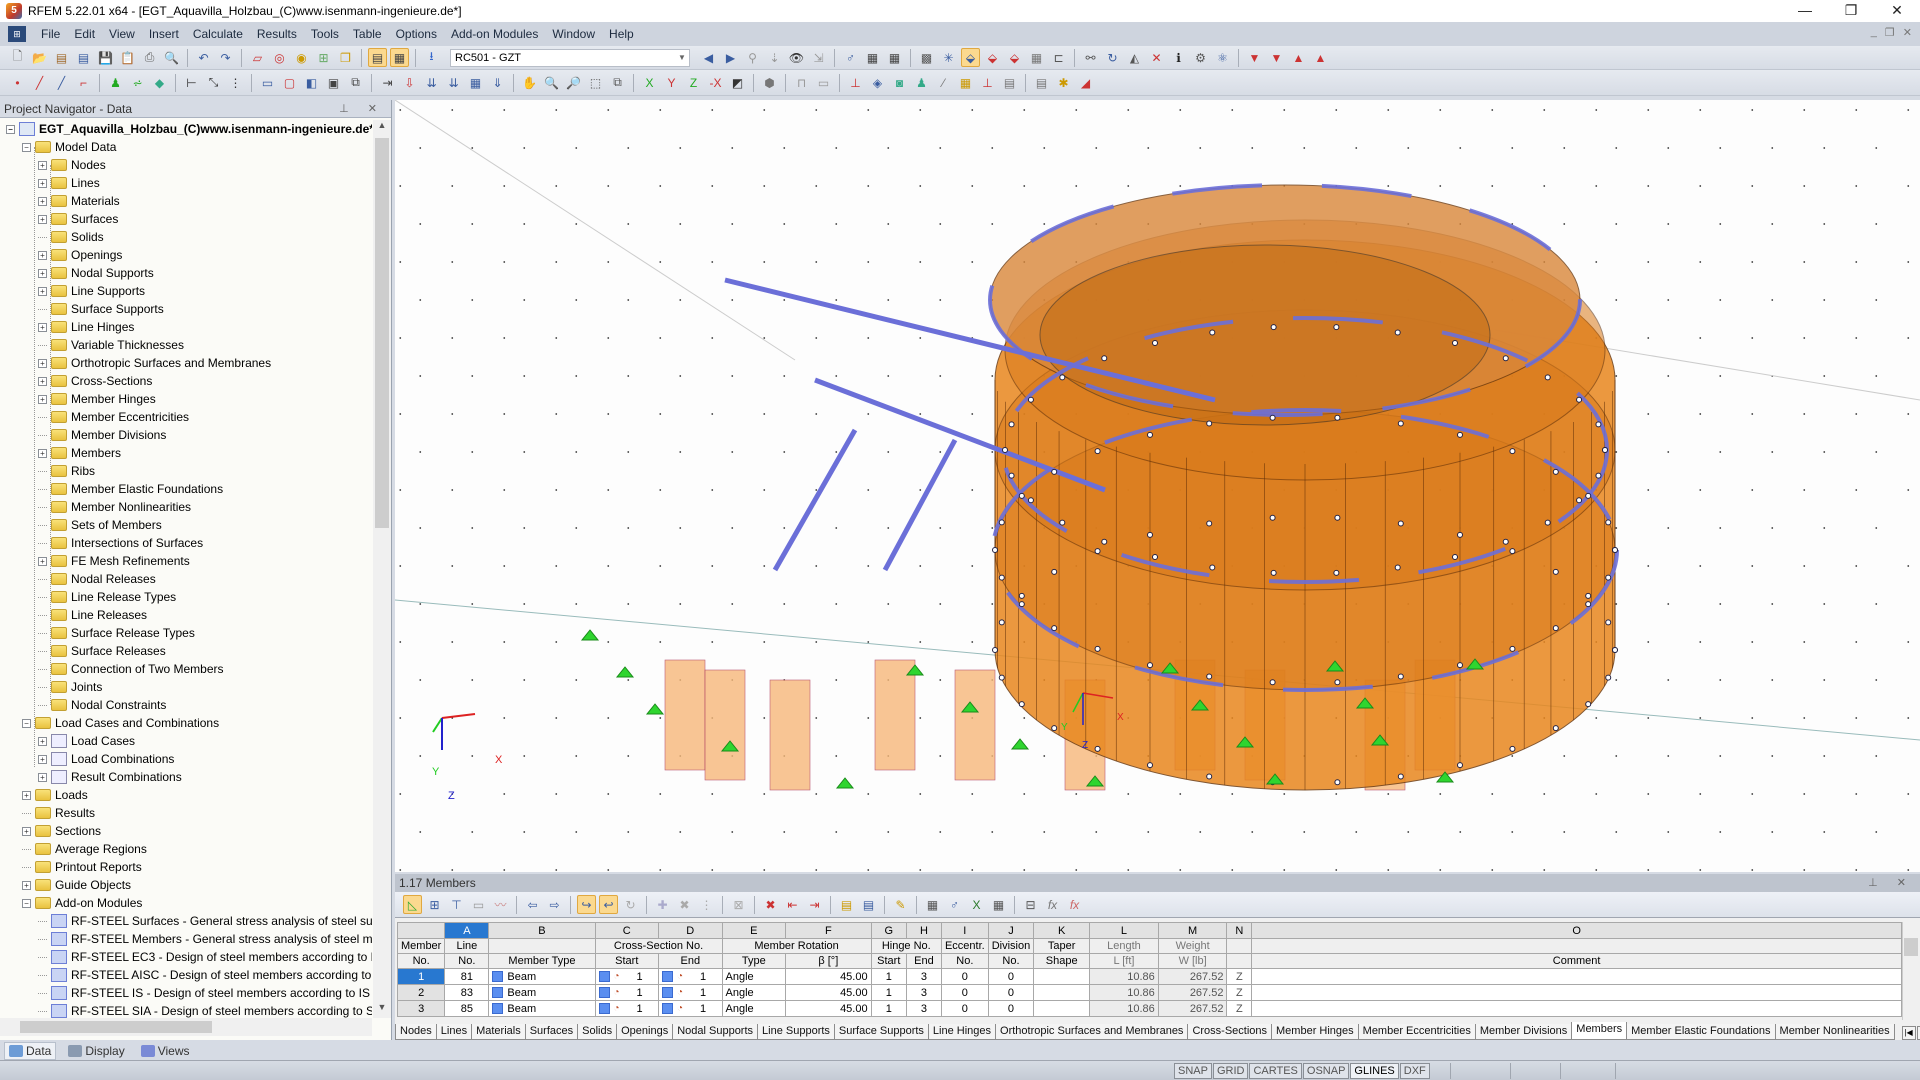 Image resolution: width=1920 pixels, height=1080 pixels. What do you see at coordinates (715, 1032) in the screenshot?
I see `sheet-tab-nodal-supports: Nodal Supports` at bounding box center [715, 1032].